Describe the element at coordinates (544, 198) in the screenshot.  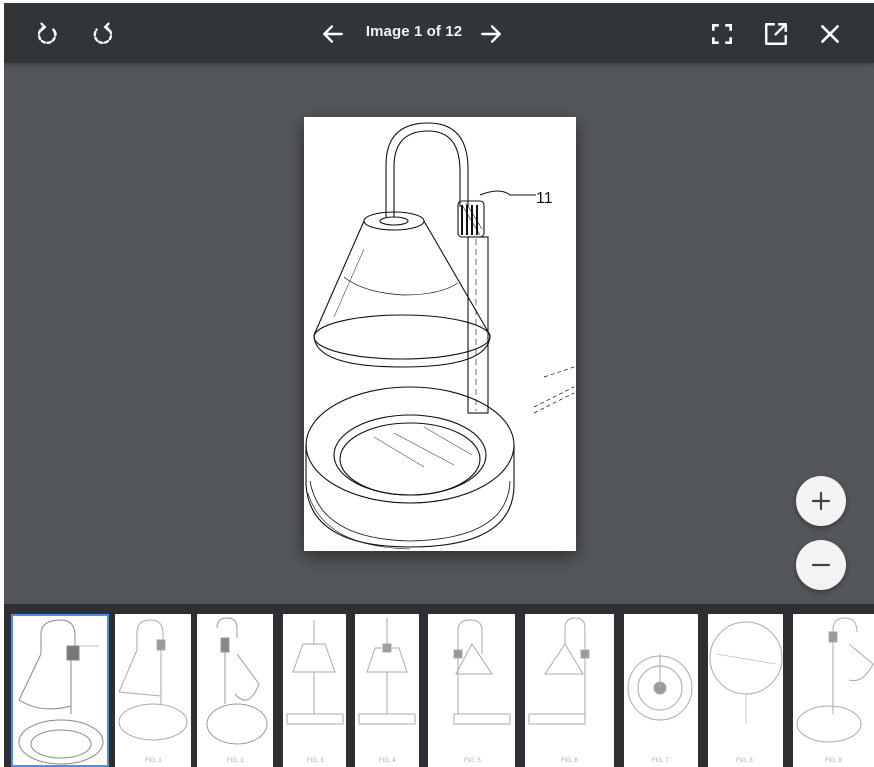
I see `reference-number: 11` at that location.